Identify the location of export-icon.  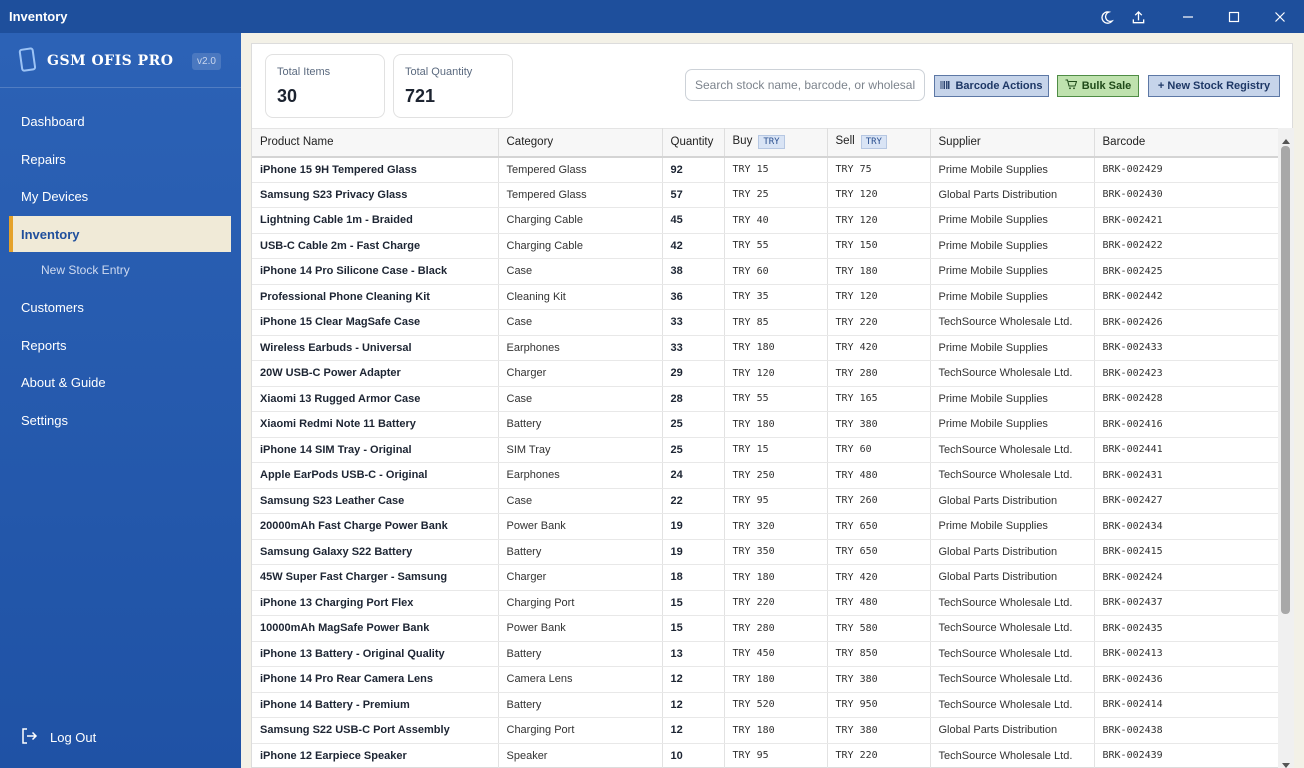
(1138, 17).